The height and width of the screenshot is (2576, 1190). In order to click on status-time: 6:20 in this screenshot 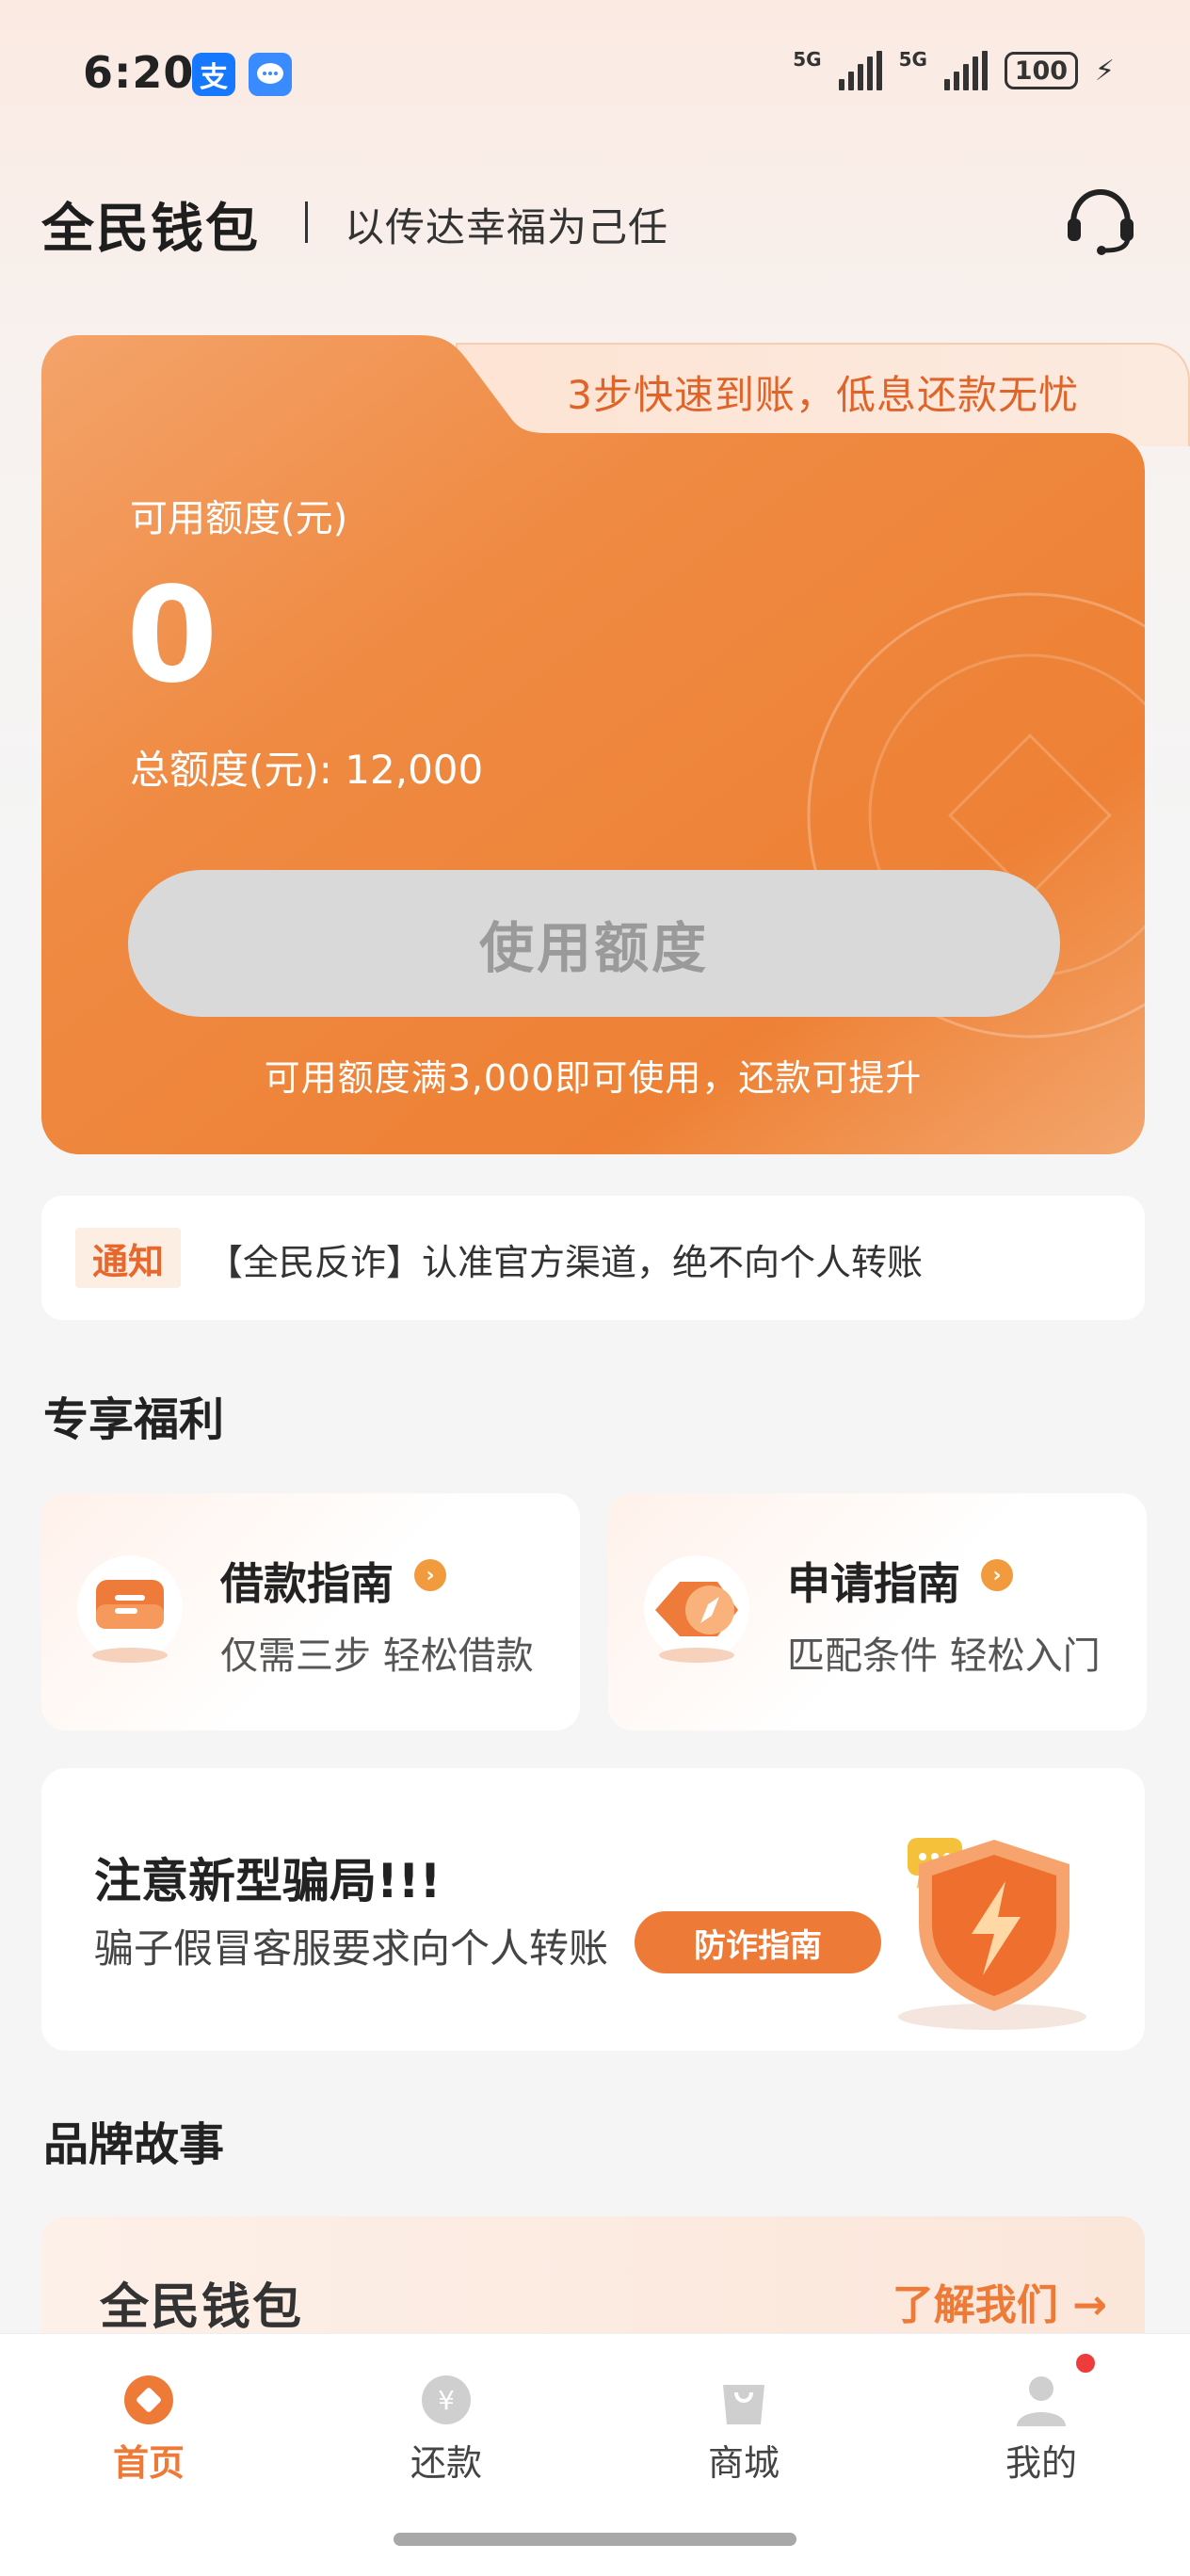, I will do `click(139, 72)`.